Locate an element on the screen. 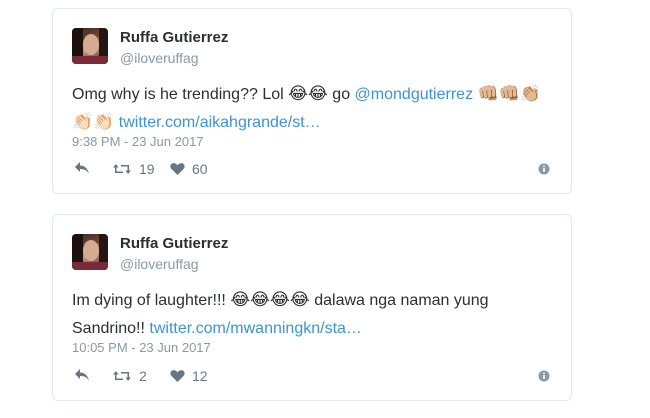 The height and width of the screenshot is (418, 650). mention-link: @mondgutierrez is located at coordinates (414, 94).